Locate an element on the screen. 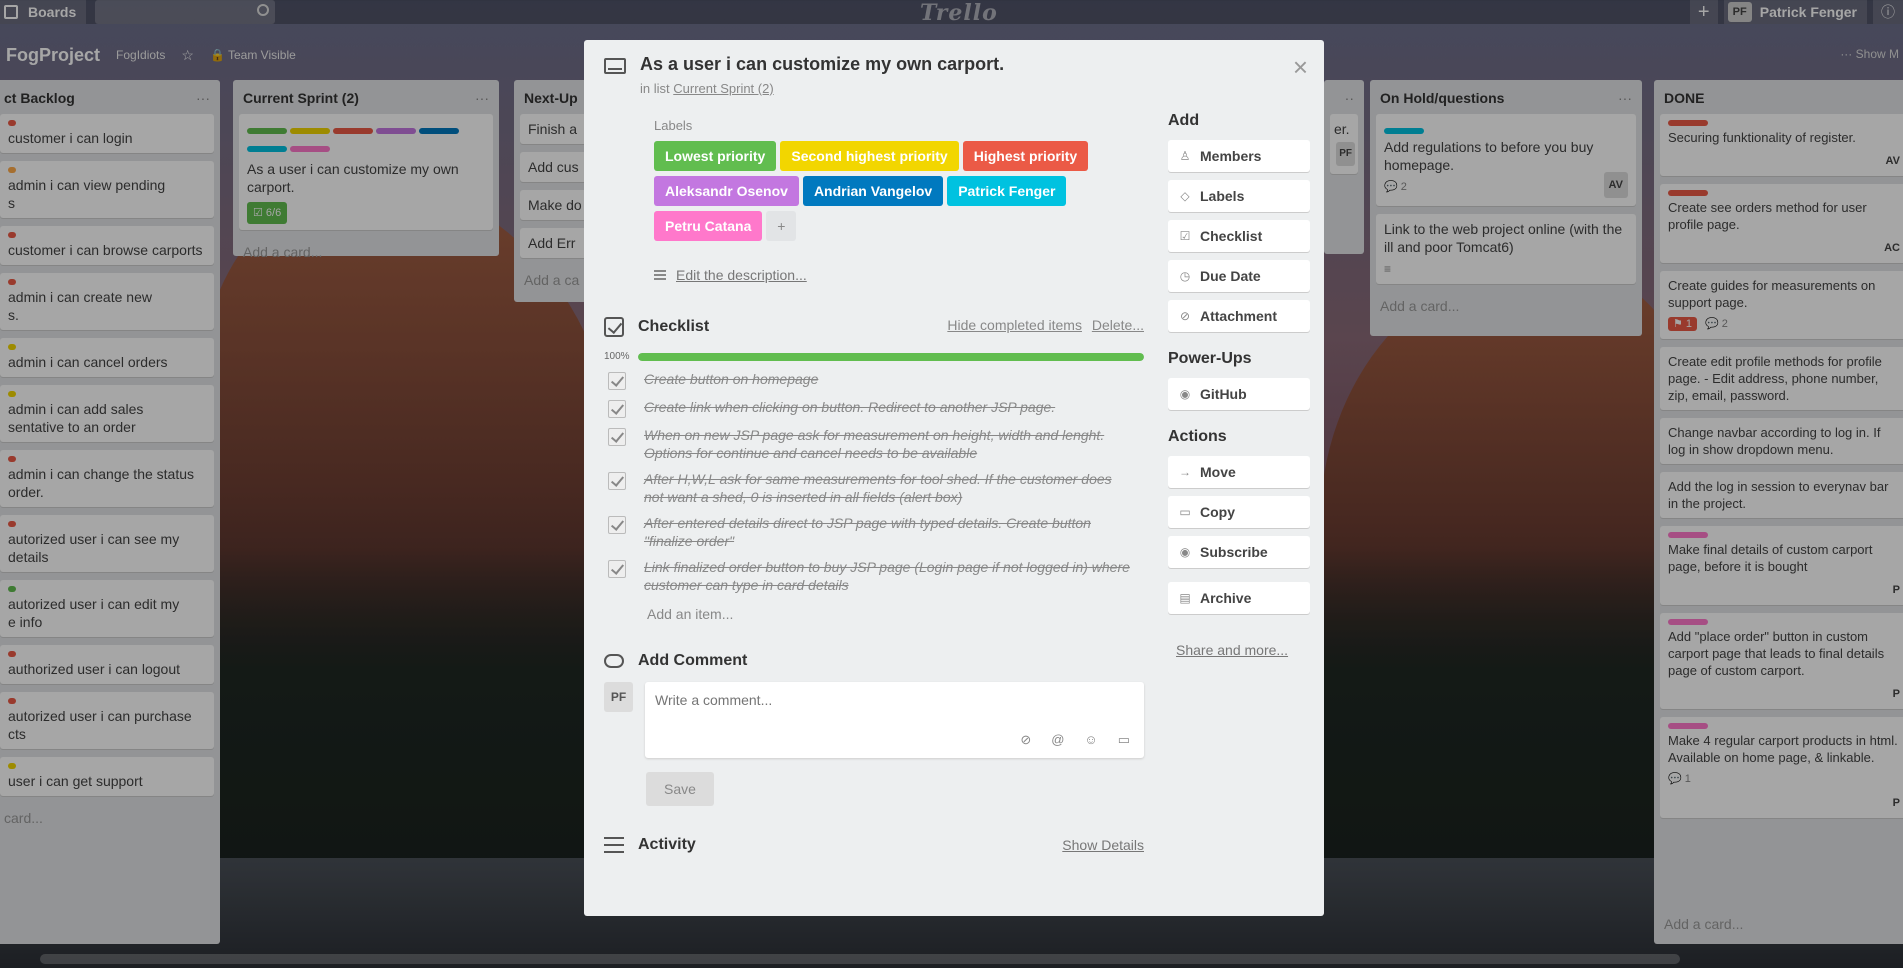 This screenshot has height=968, width=1903. archive-button: ▤ Archive is located at coordinates (1239, 598).